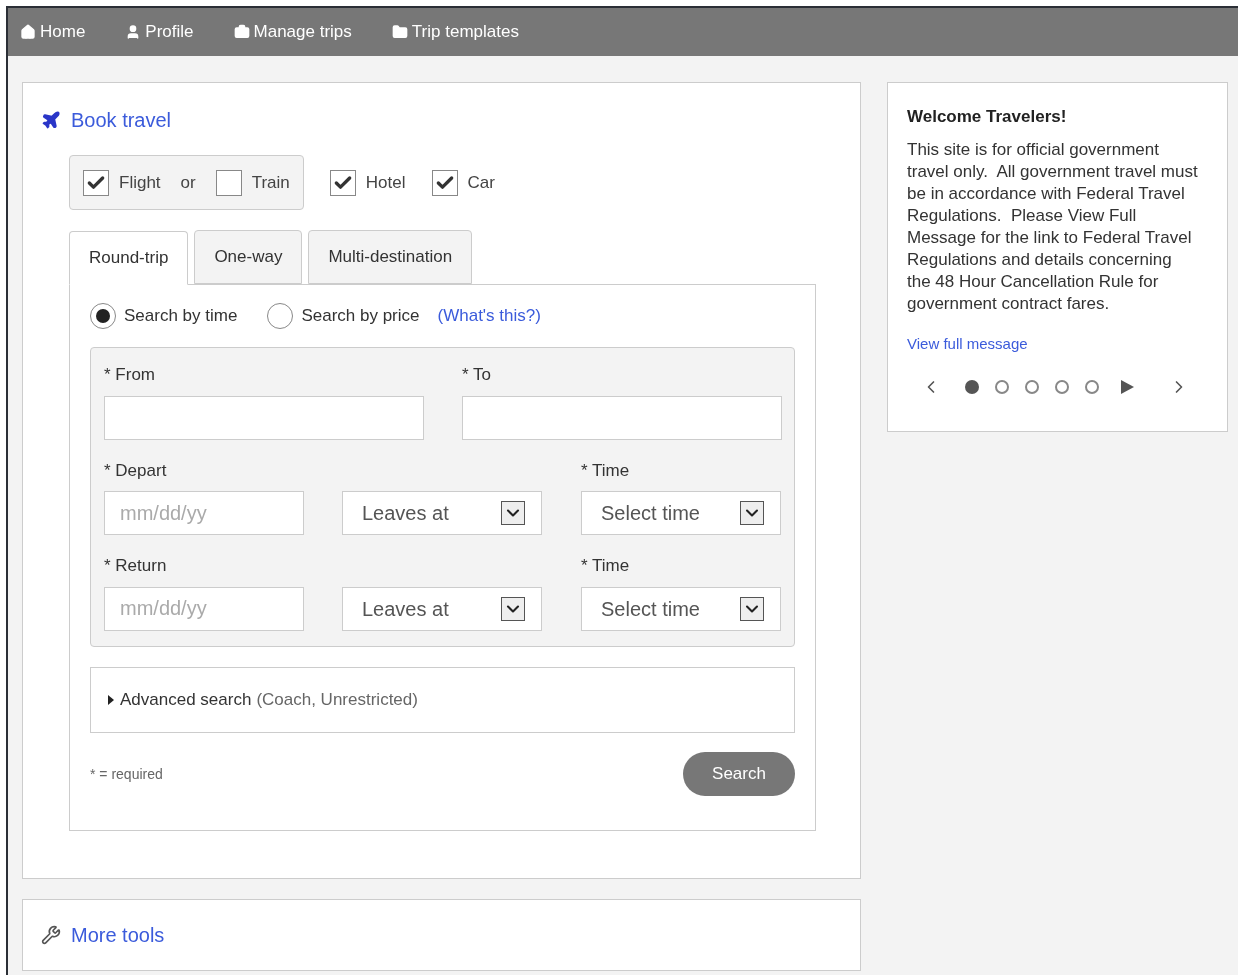 The height and width of the screenshot is (975, 1238). I want to click on welcome-message: This site is for official government travel only. All government travel must be in accordance with Federal Travel Regulations. Please View Full Message for the link to Federal Travel, so click(1053, 193).